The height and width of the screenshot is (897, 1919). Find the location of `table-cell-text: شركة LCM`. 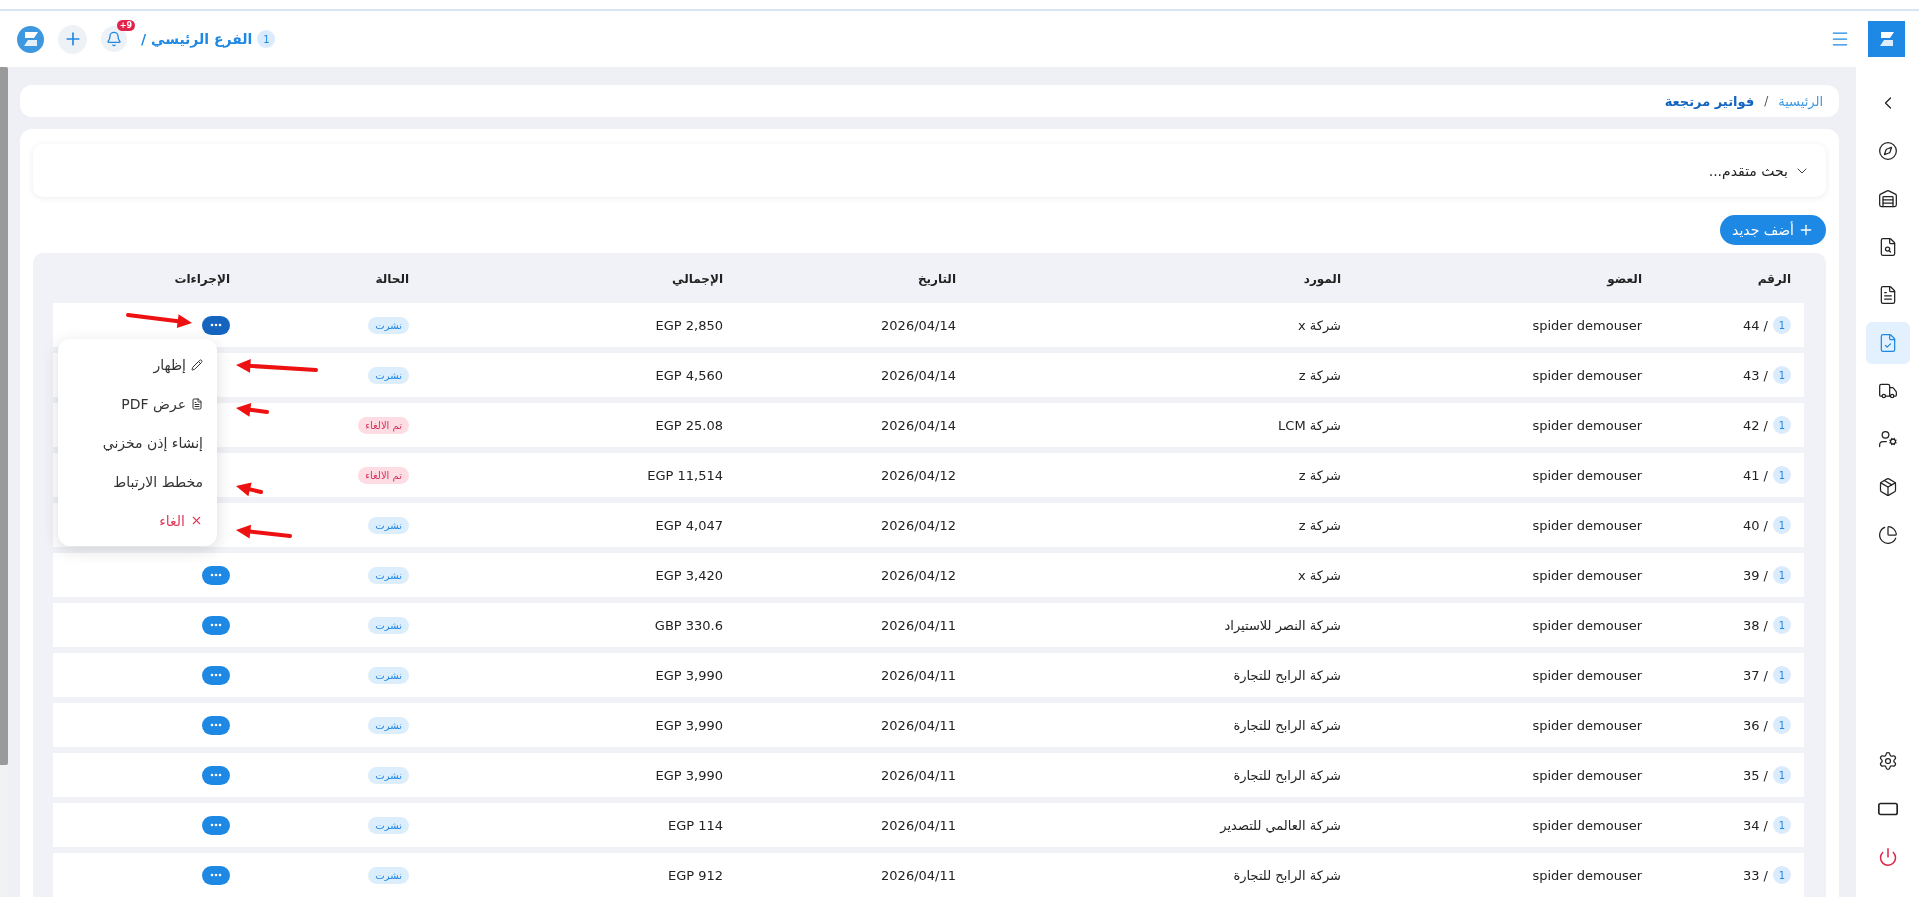

table-cell-text: شركة LCM is located at coordinates (1309, 425).